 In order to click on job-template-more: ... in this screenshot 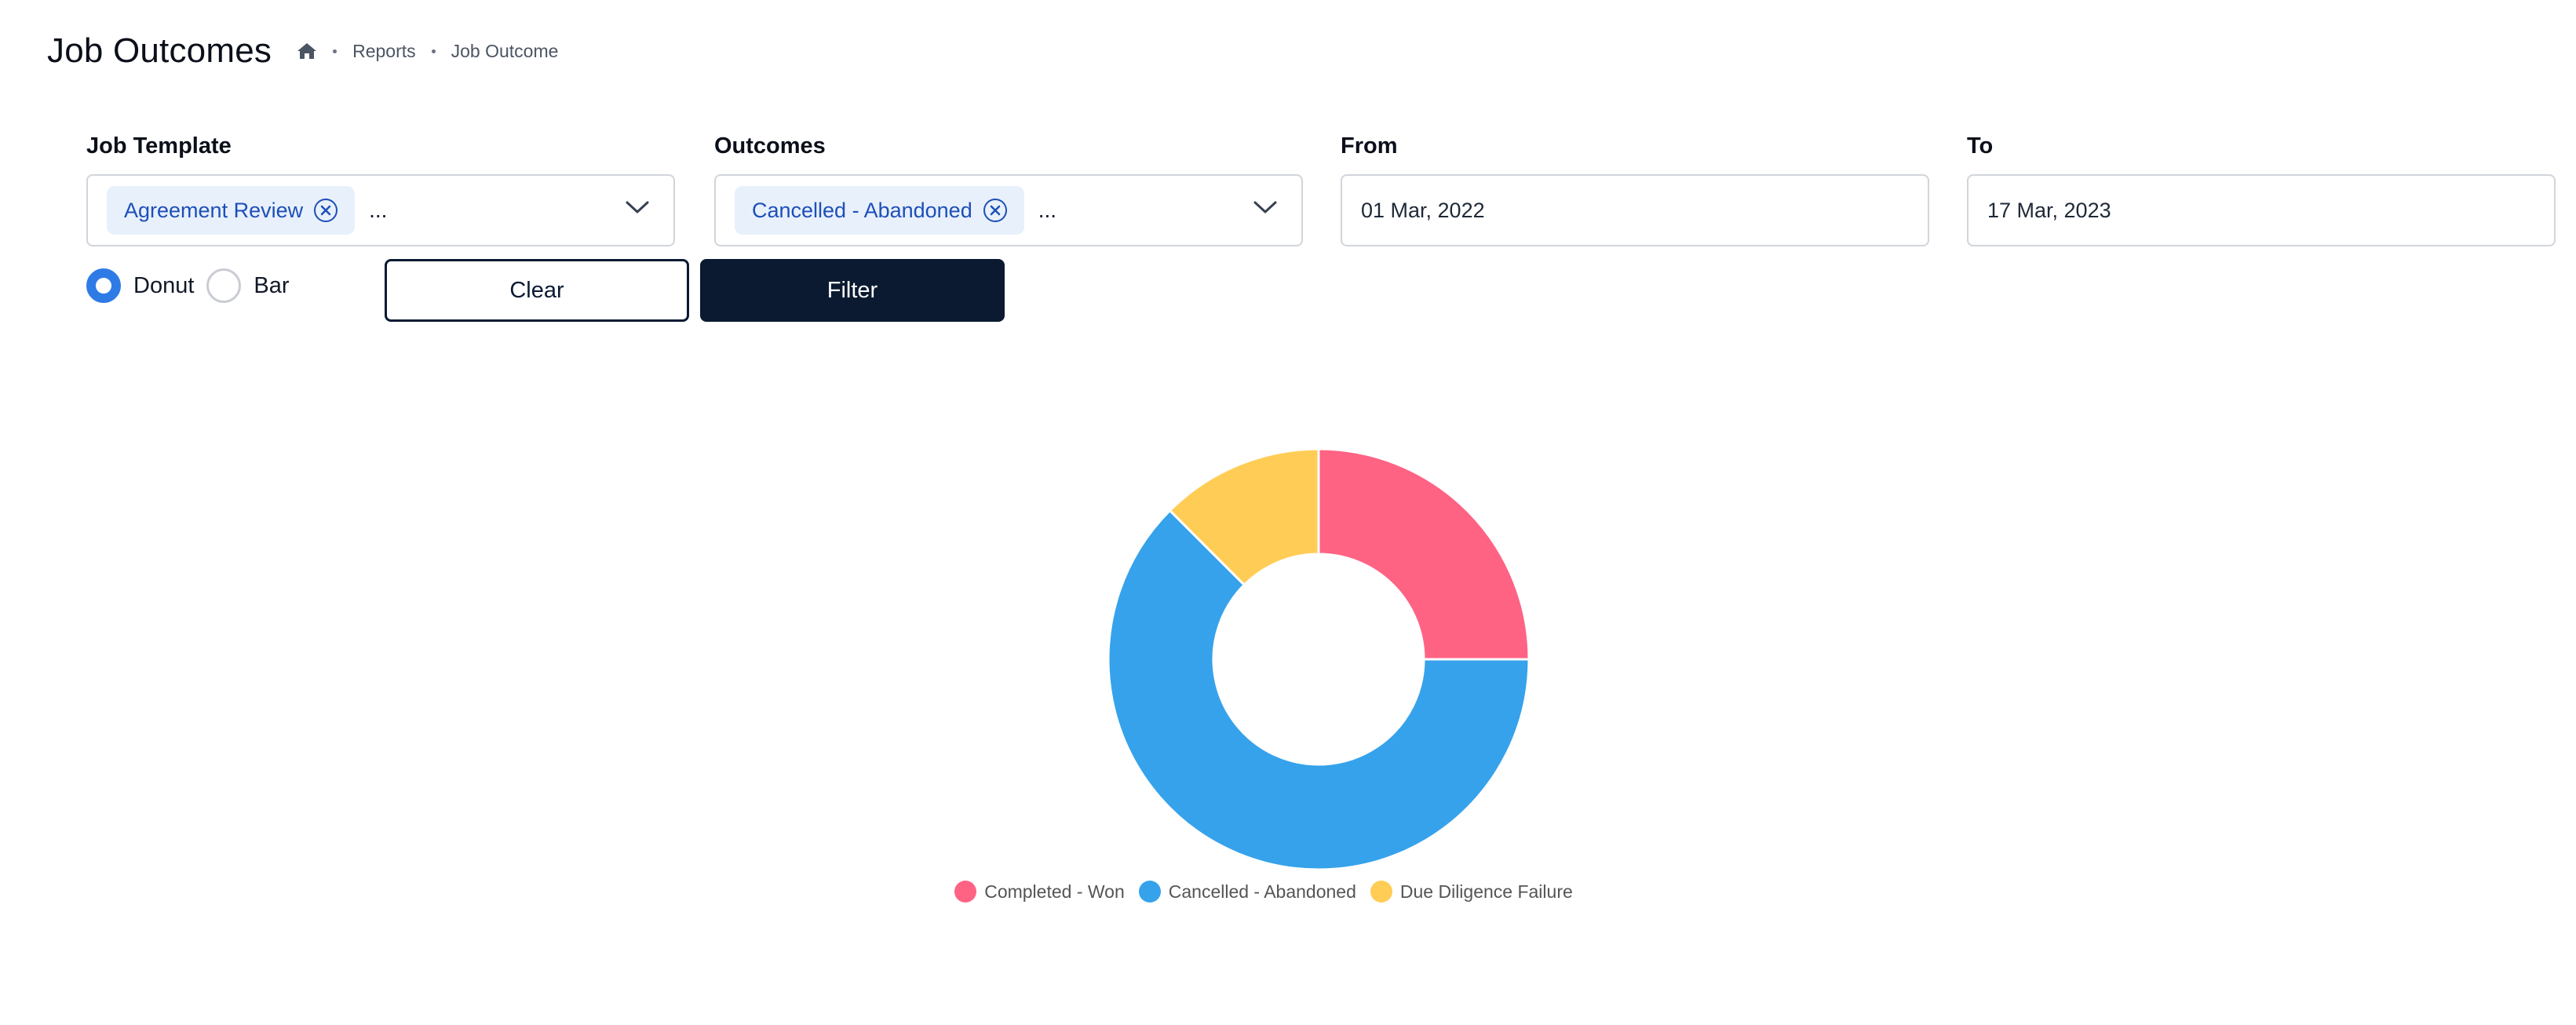, I will do `click(378, 210)`.